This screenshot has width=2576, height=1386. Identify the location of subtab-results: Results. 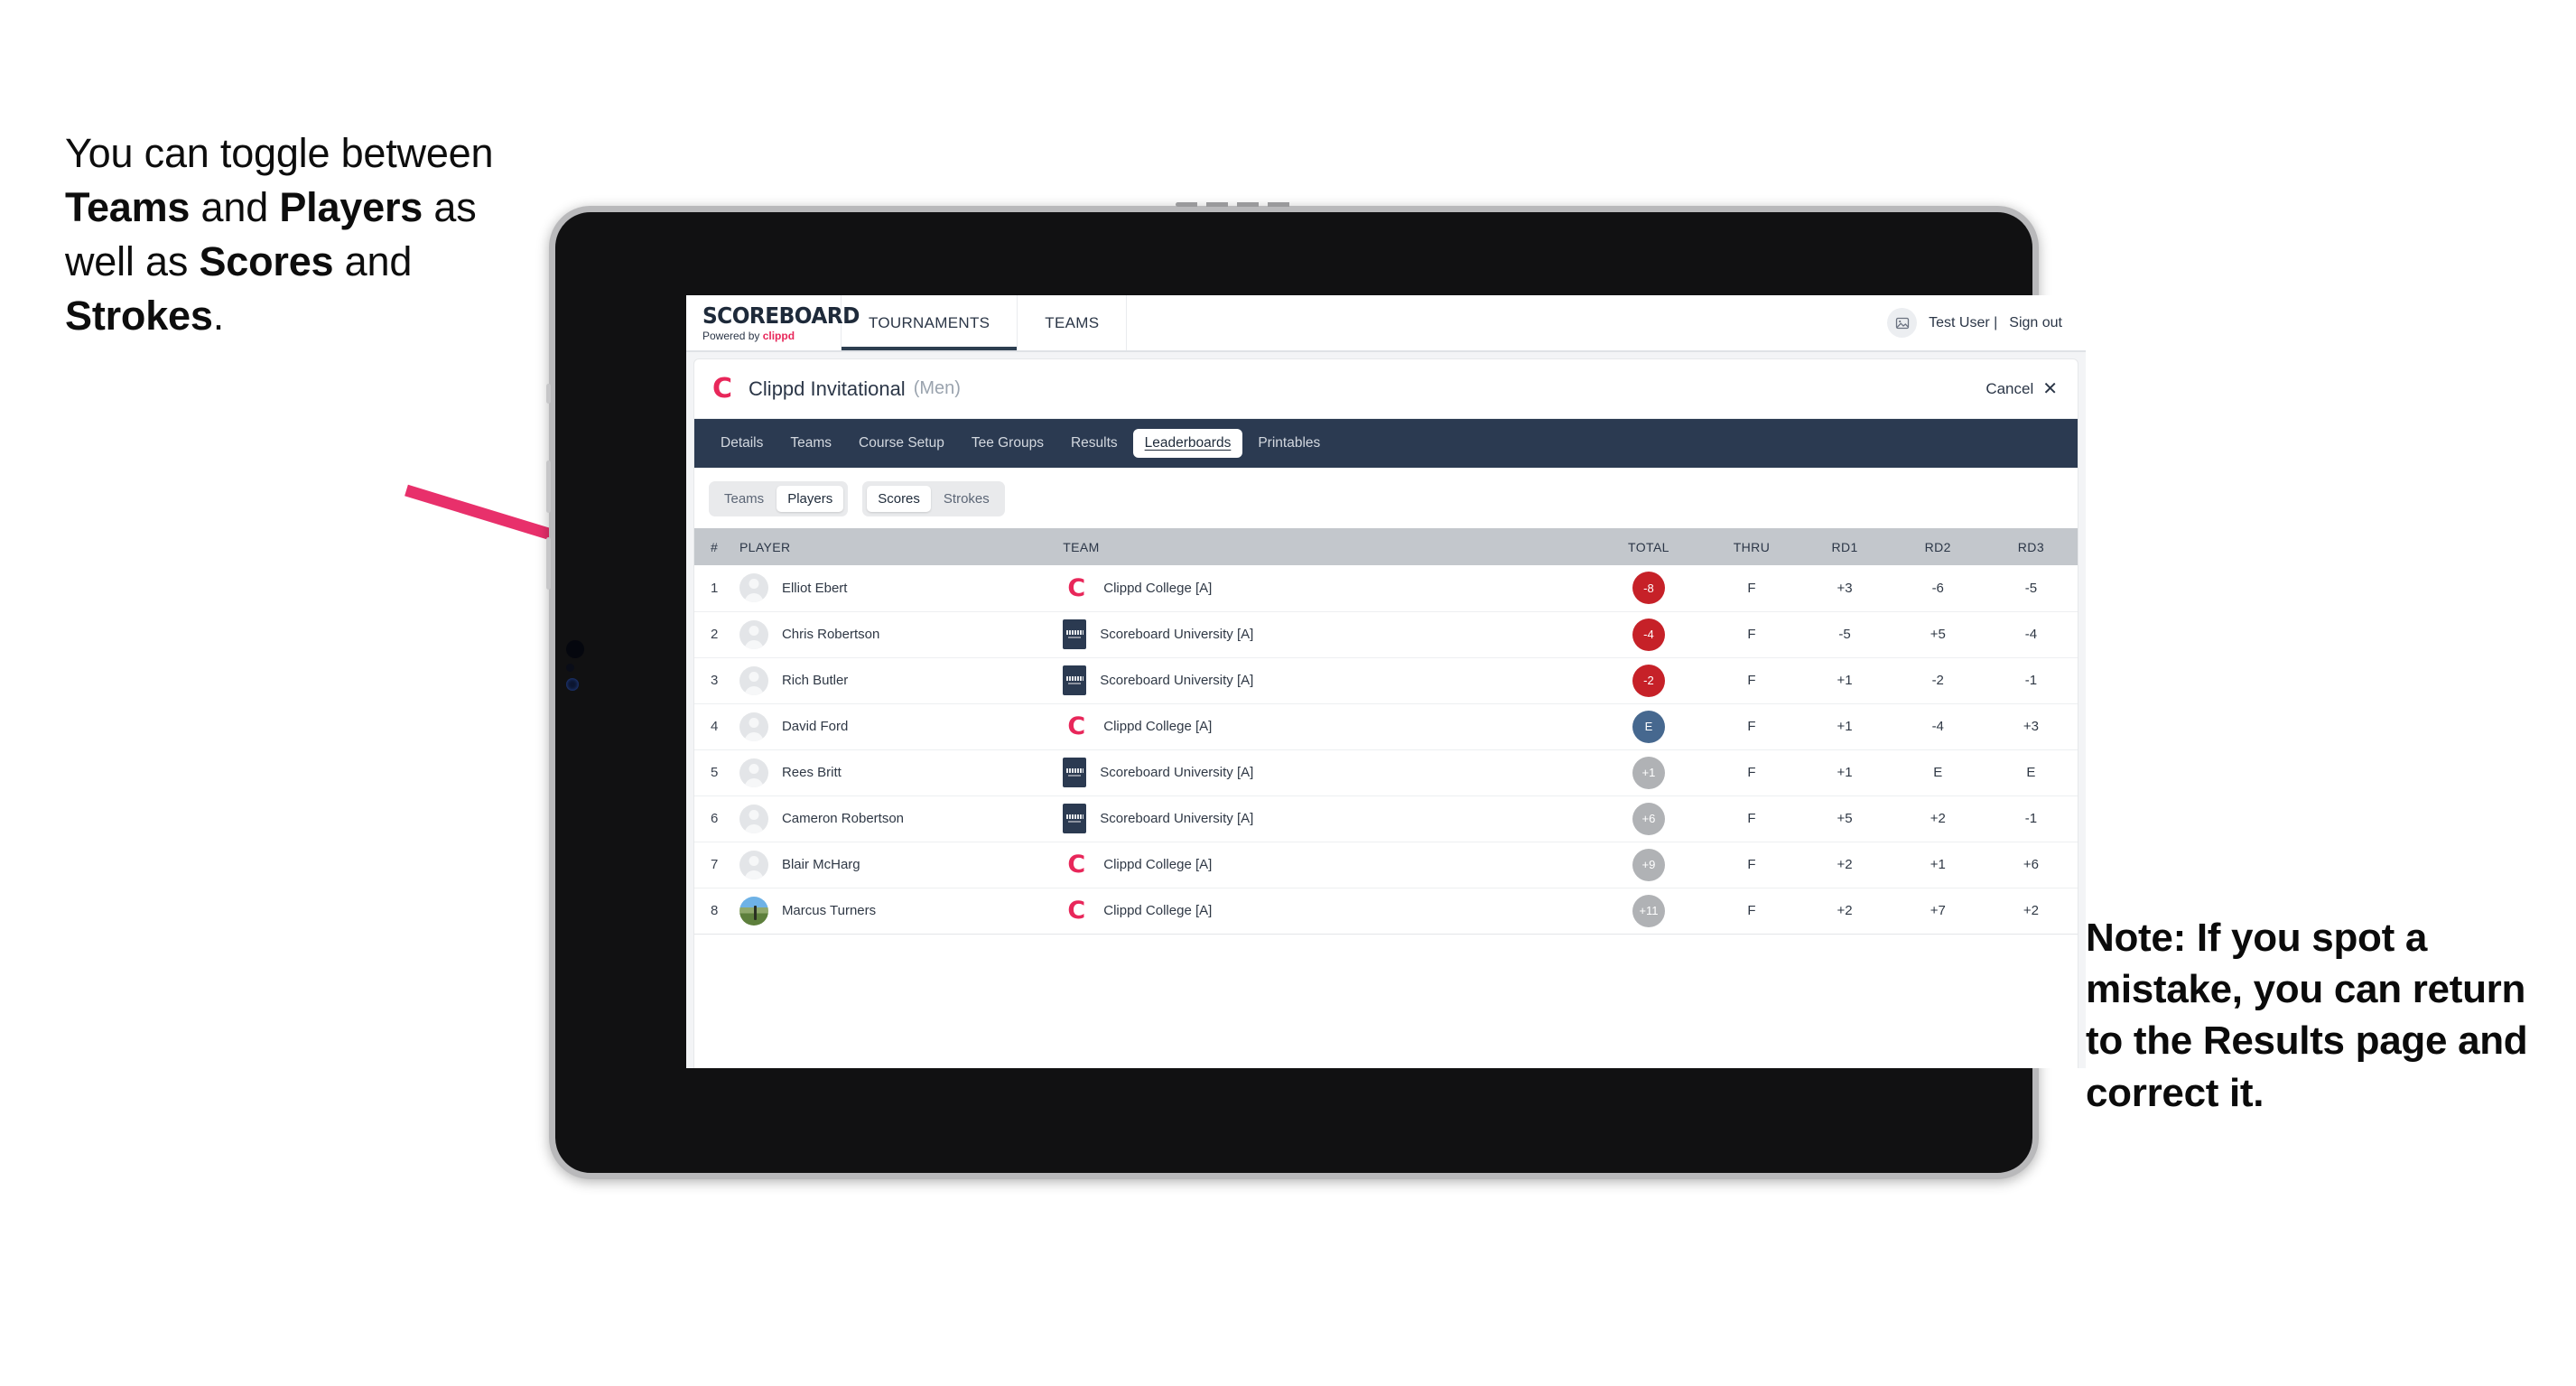
(1094, 443).